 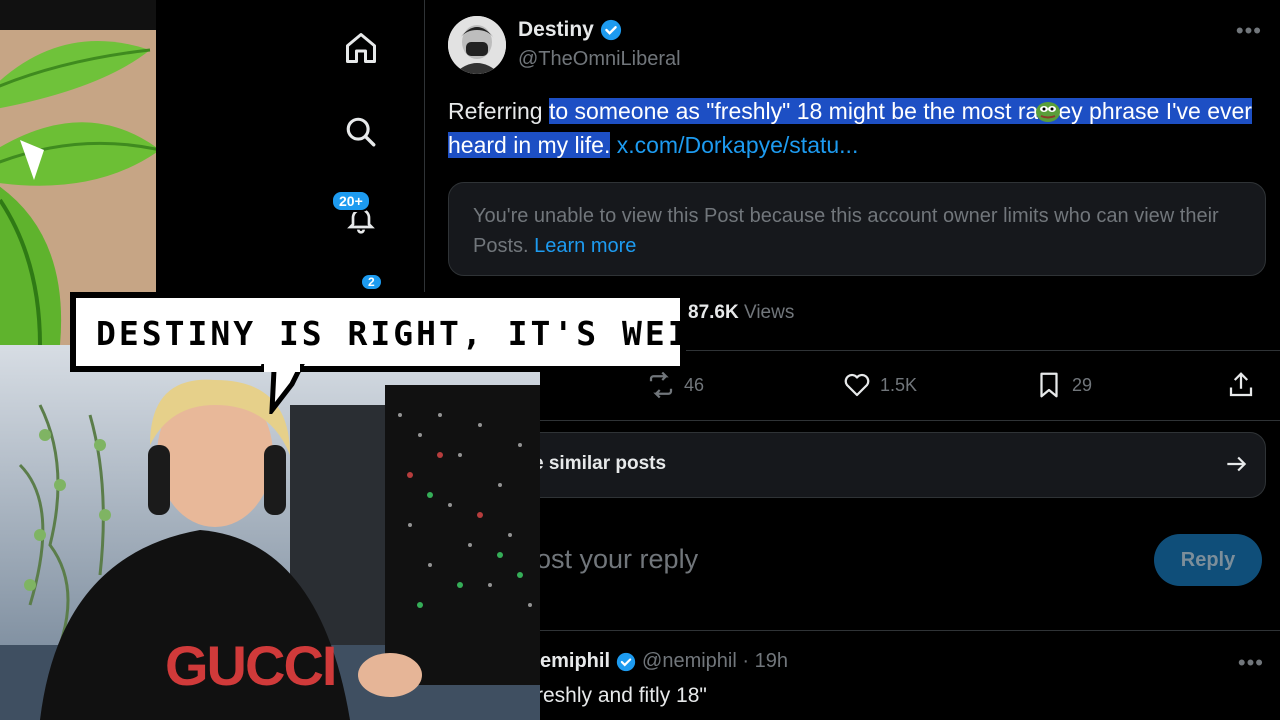 I want to click on author-display-name: Destiny, so click(x=556, y=29).